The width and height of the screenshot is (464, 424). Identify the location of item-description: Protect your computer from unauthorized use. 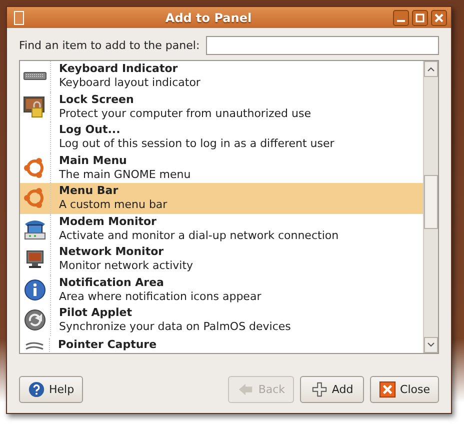
(185, 113).